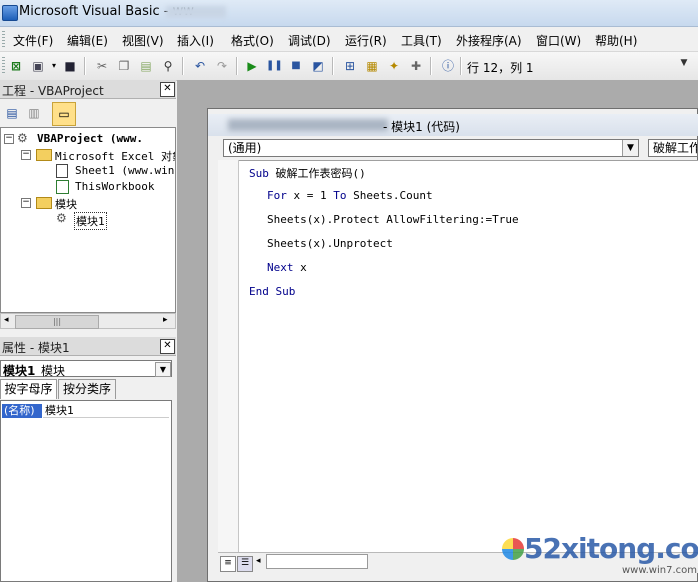  I want to click on code-line: Sheets(x).Unprotect, so click(330, 243).